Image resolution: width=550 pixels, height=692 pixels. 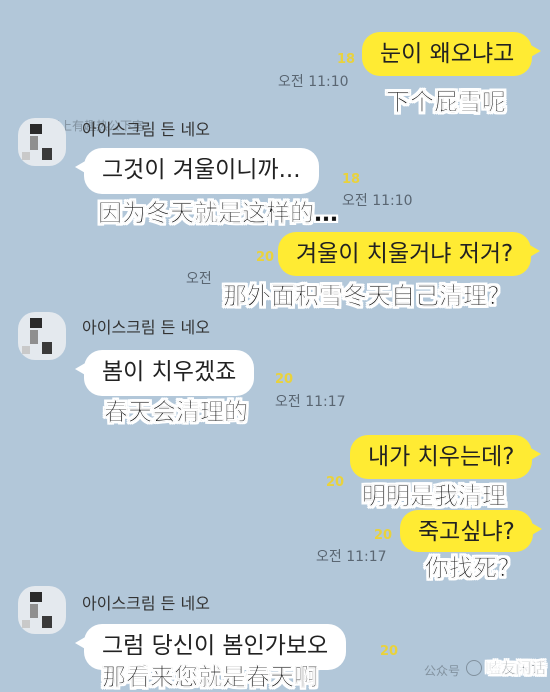 I want to click on caption-subtitle: 你找死？, so click(x=473, y=568).